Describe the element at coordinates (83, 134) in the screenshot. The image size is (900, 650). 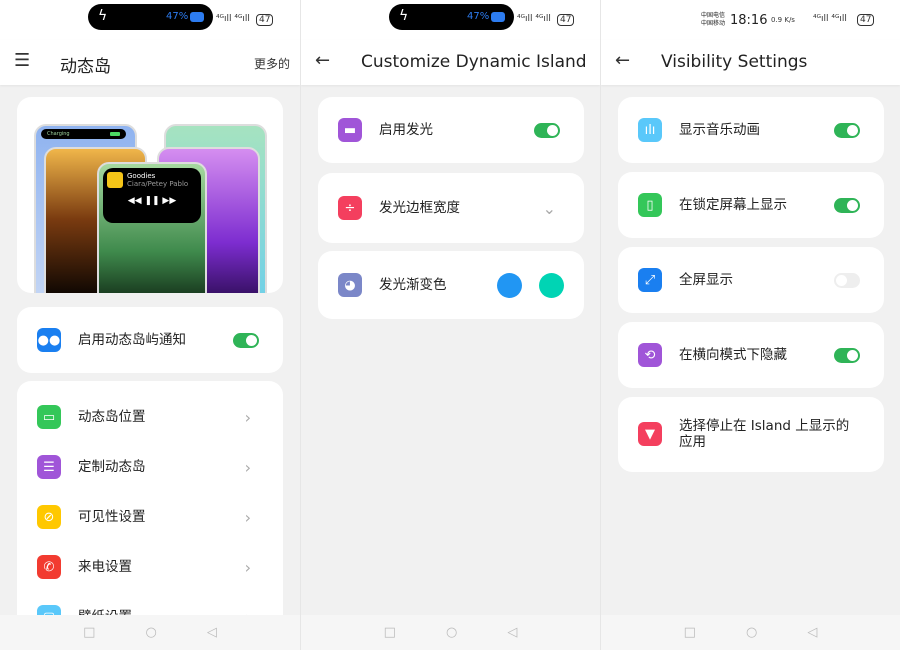
I see `charging-island: Charging` at that location.